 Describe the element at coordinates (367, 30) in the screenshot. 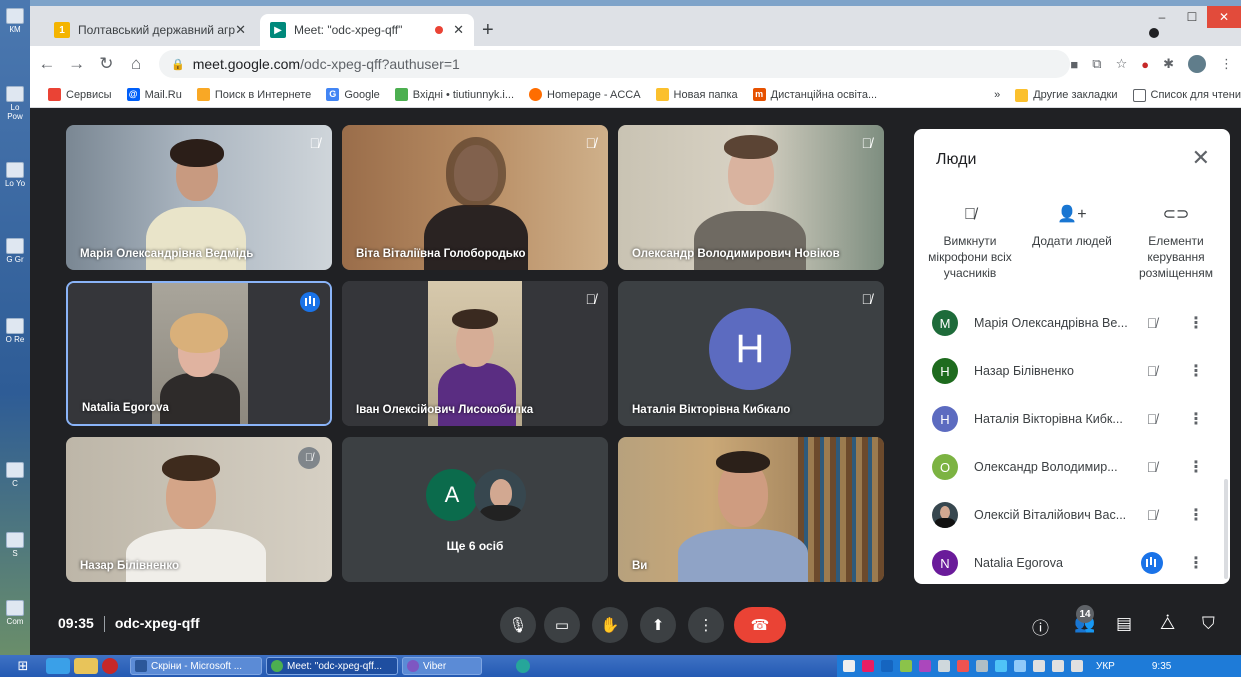

I see `tab-meet: ▶ Meet: "odc-xpeg-qff" ✕` at that location.